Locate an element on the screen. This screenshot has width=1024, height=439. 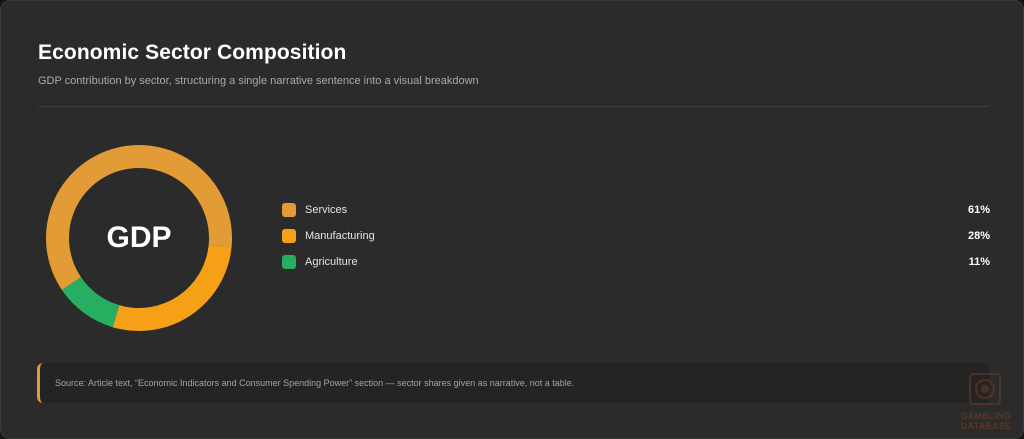
legend-label: Manufacturing is located at coordinates (340, 236).